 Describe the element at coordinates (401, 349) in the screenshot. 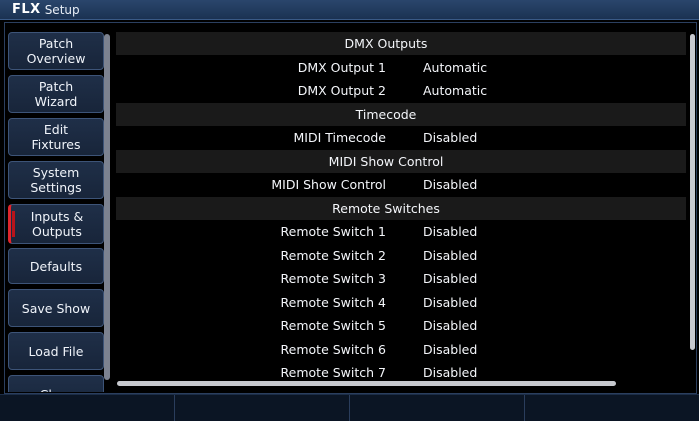

I see `setting-row: Remote Switch 6 Disabled` at that location.